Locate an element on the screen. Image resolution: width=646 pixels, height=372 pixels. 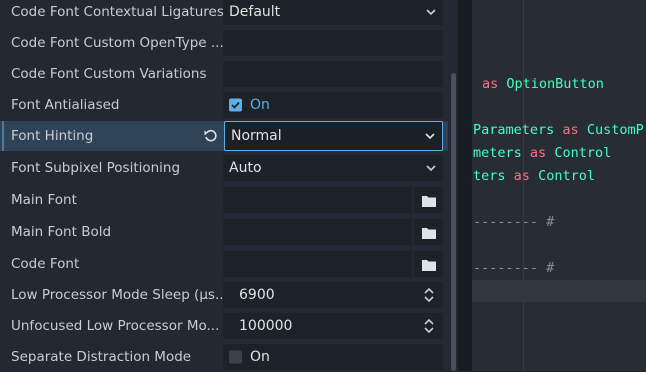
property-row-font-antialiased: Font Antialiased On is located at coordinates (224, 105).